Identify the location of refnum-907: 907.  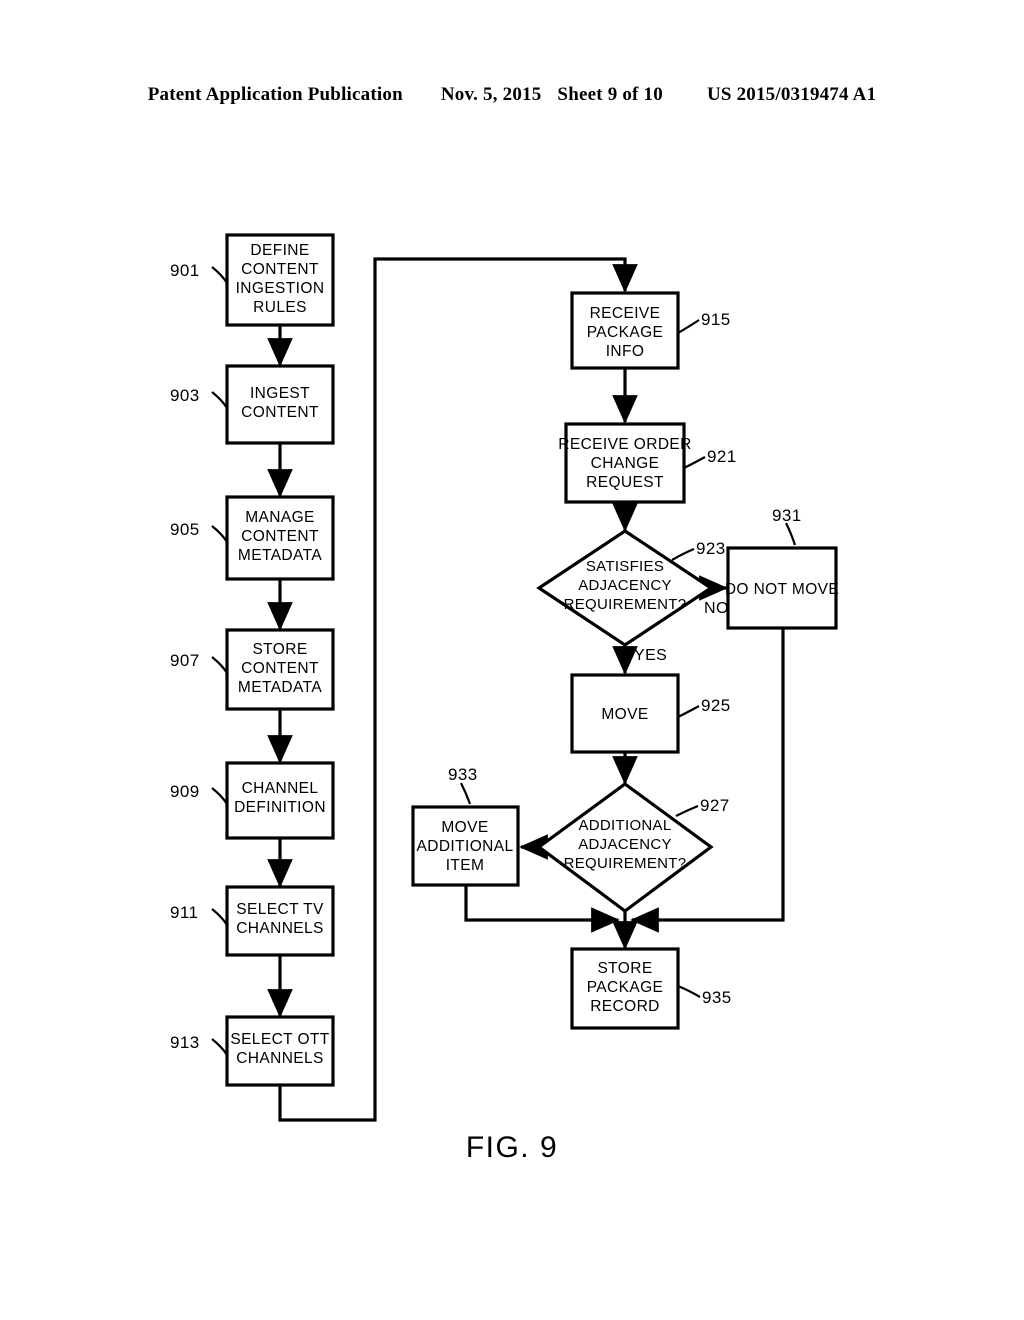
(185, 660).